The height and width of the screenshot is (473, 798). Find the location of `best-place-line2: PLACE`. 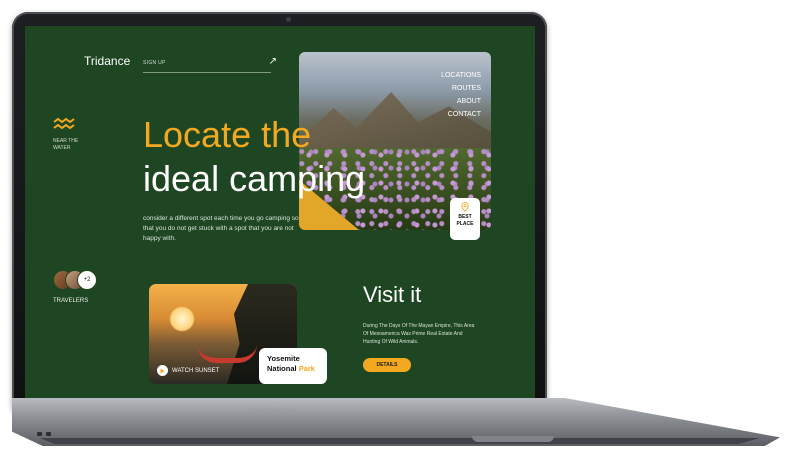

best-place-line2: PLACE is located at coordinates (465, 224).